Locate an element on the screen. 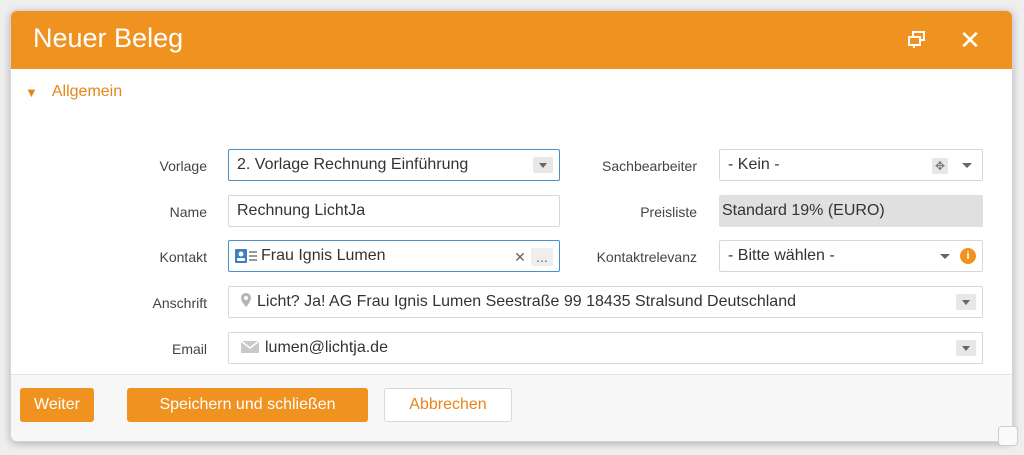 The image size is (1024, 455). preisliste-field: Standard 19% (EURO) is located at coordinates (851, 211).